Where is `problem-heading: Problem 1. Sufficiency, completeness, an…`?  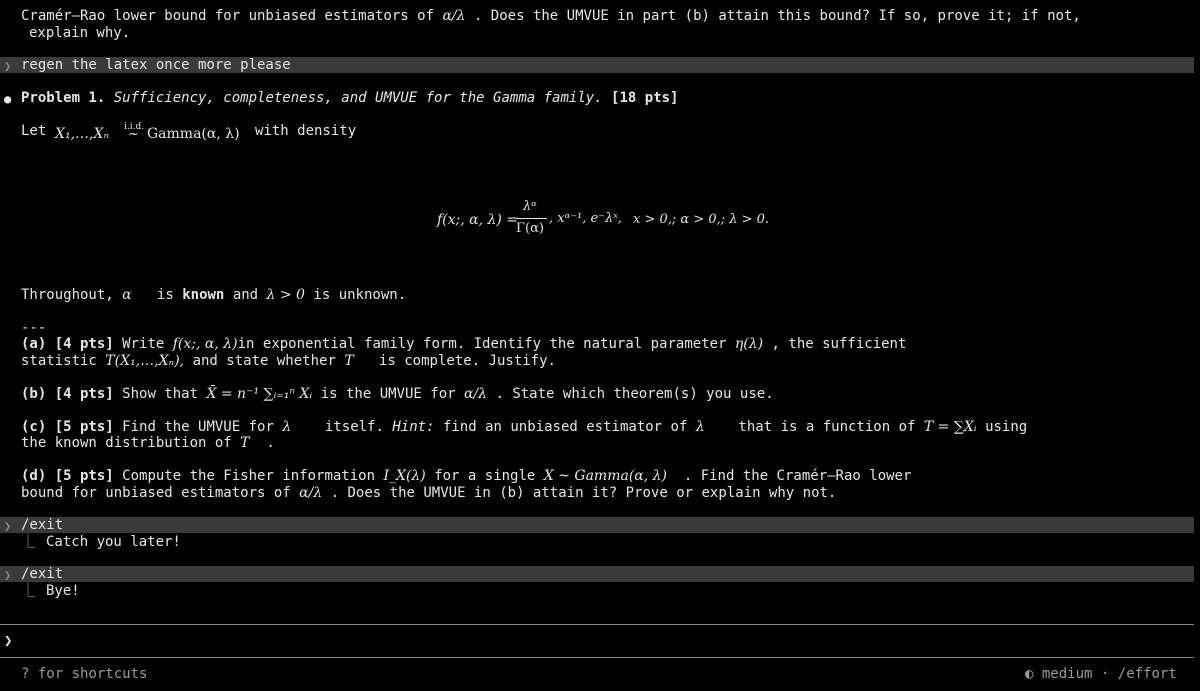
problem-heading: Problem 1. Sufficiency, completeness, an… is located at coordinates (350, 98).